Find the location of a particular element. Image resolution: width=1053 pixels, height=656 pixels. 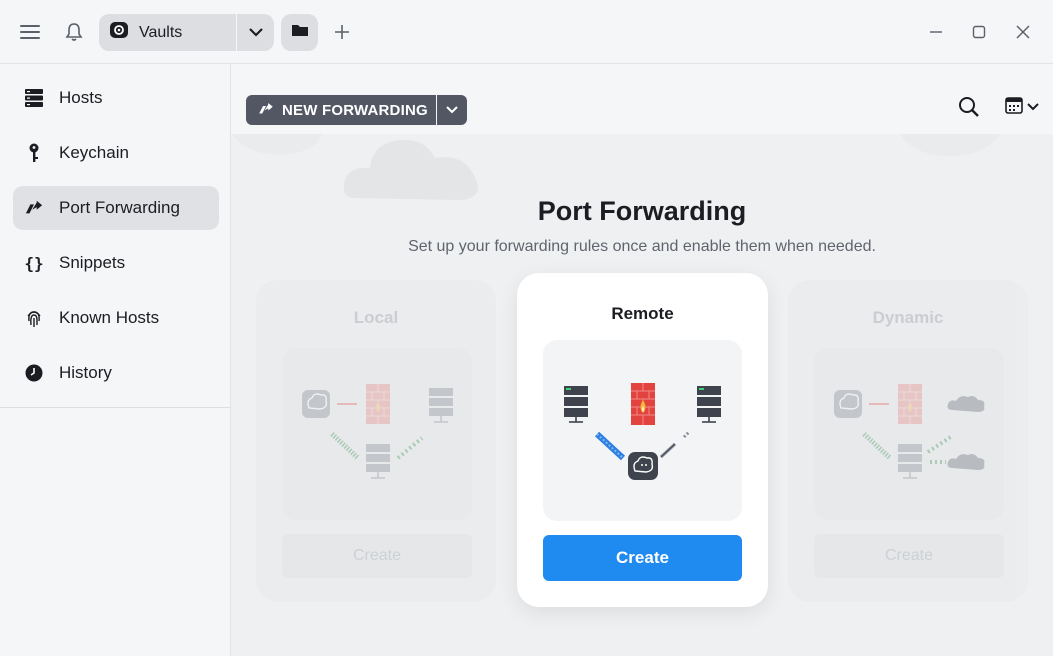

fingerprint-icon is located at coordinates (34, 318).